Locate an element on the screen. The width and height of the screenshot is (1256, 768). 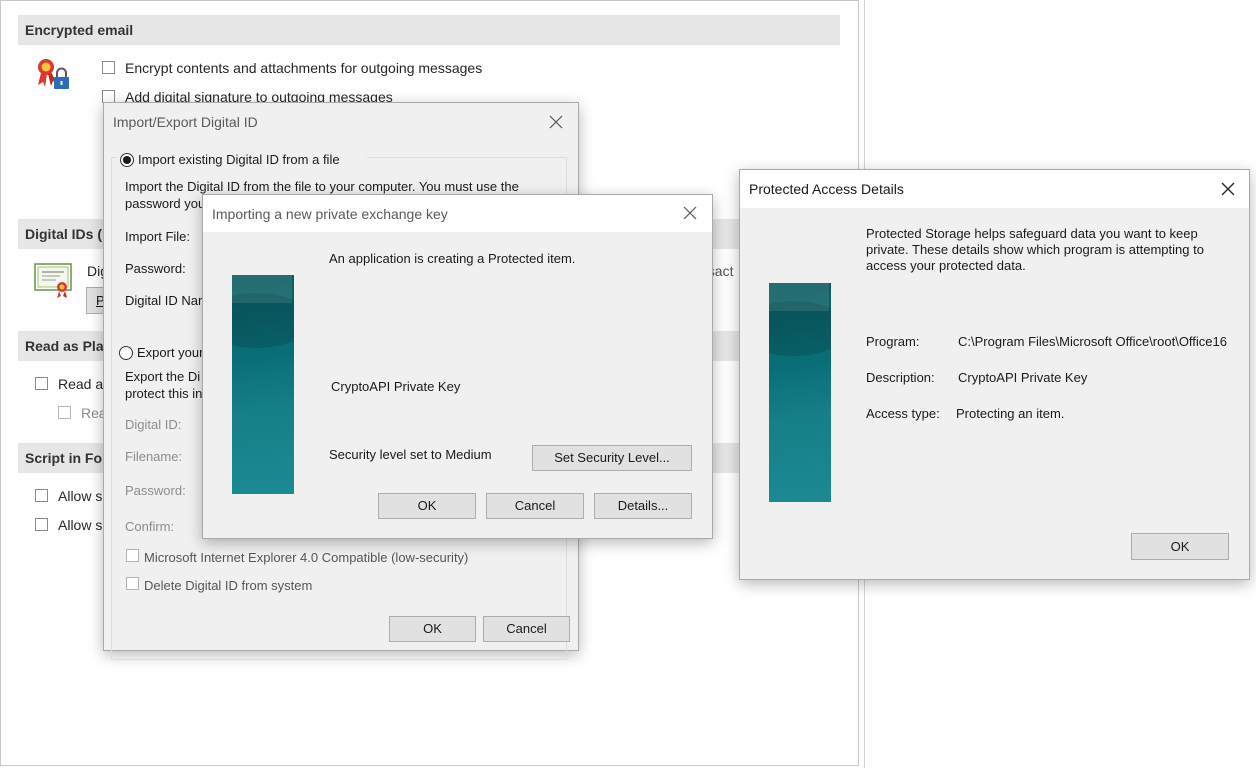
description-value: CryptoAPI Private Key is located at coordinates (1023, 377).